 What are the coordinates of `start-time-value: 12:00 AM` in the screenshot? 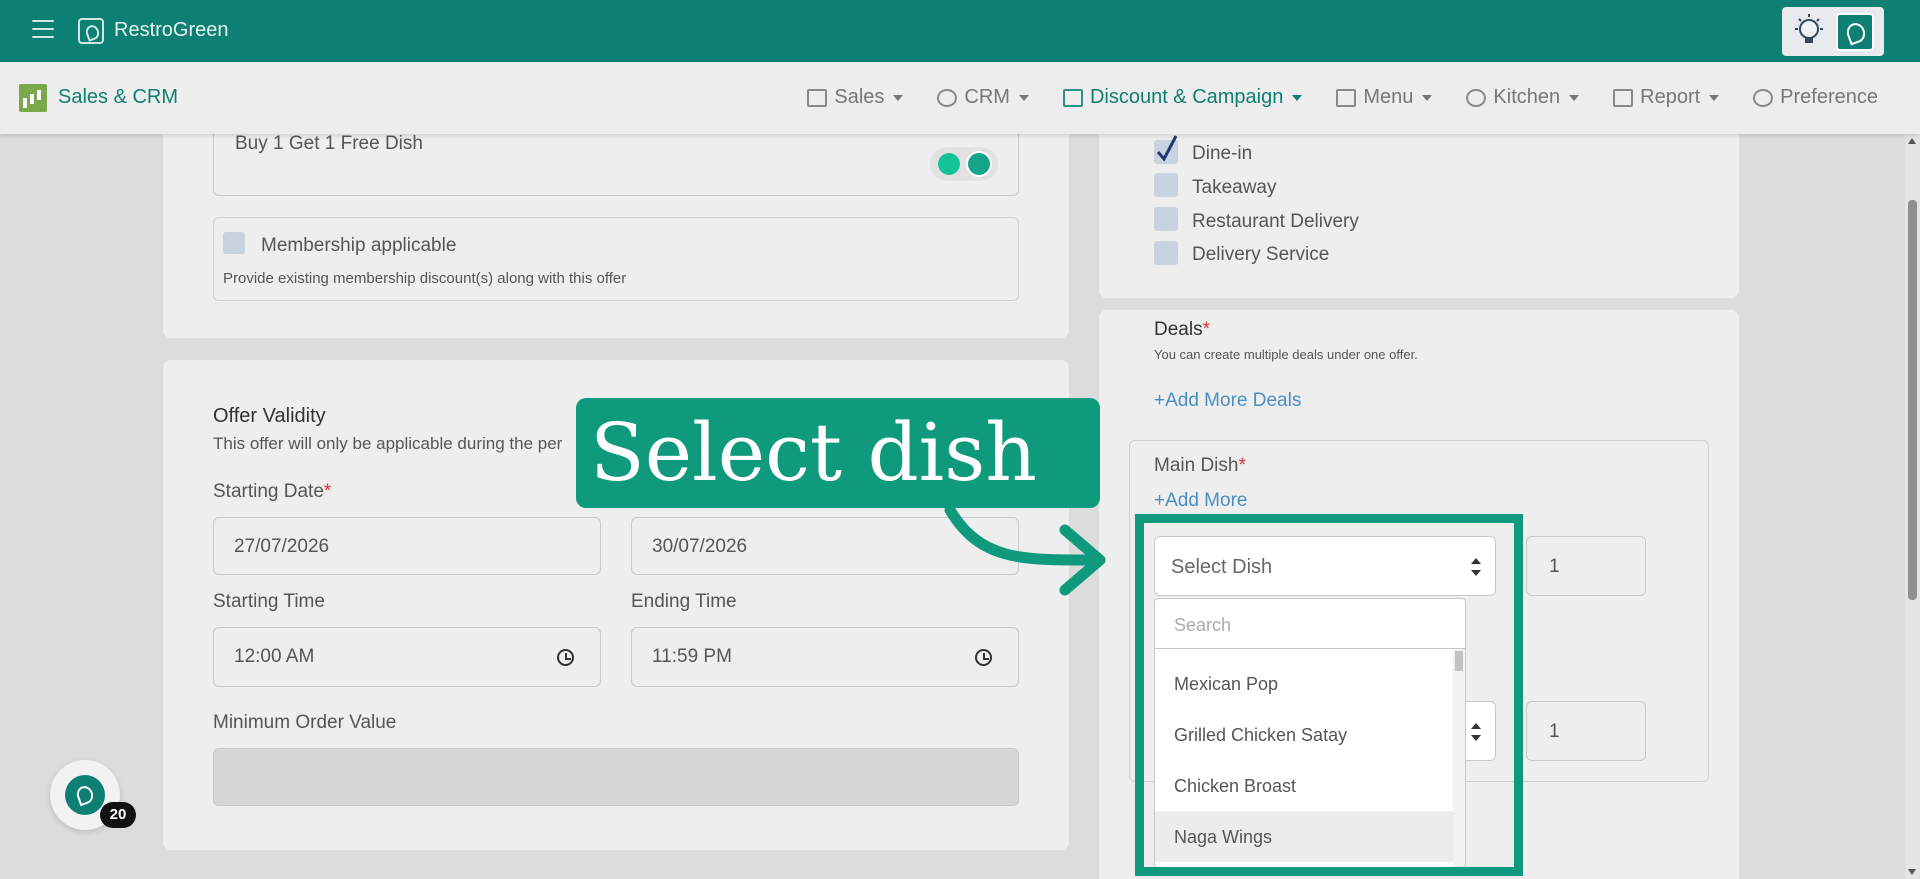 It's located at (274, 656).